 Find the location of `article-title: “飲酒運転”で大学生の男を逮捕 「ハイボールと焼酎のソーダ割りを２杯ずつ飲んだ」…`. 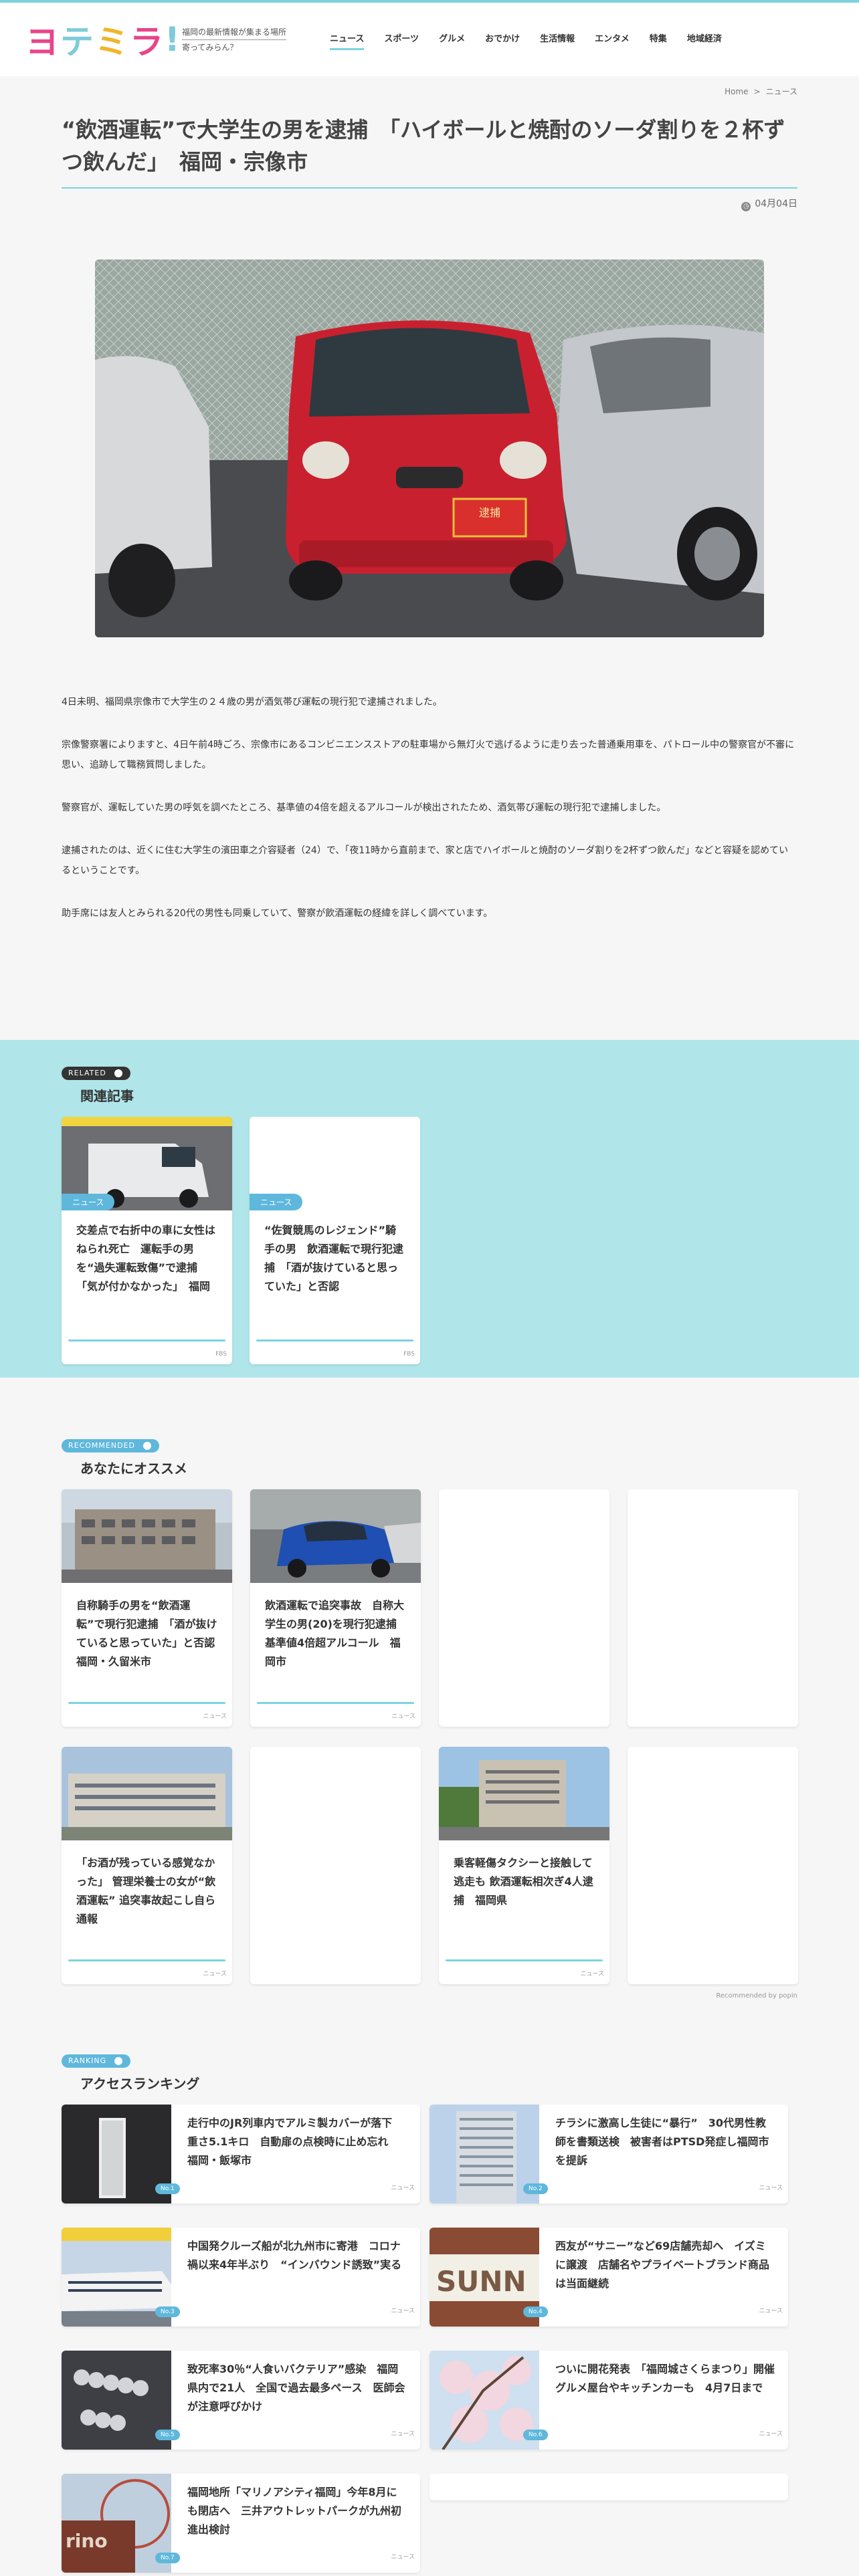

article-title: “飲酒運転”で大学生の男を逮捕 「ハイボールと焼酎のソーダ割りを２杯ずつ飲んだ」… is located at coordinates (429, 145).